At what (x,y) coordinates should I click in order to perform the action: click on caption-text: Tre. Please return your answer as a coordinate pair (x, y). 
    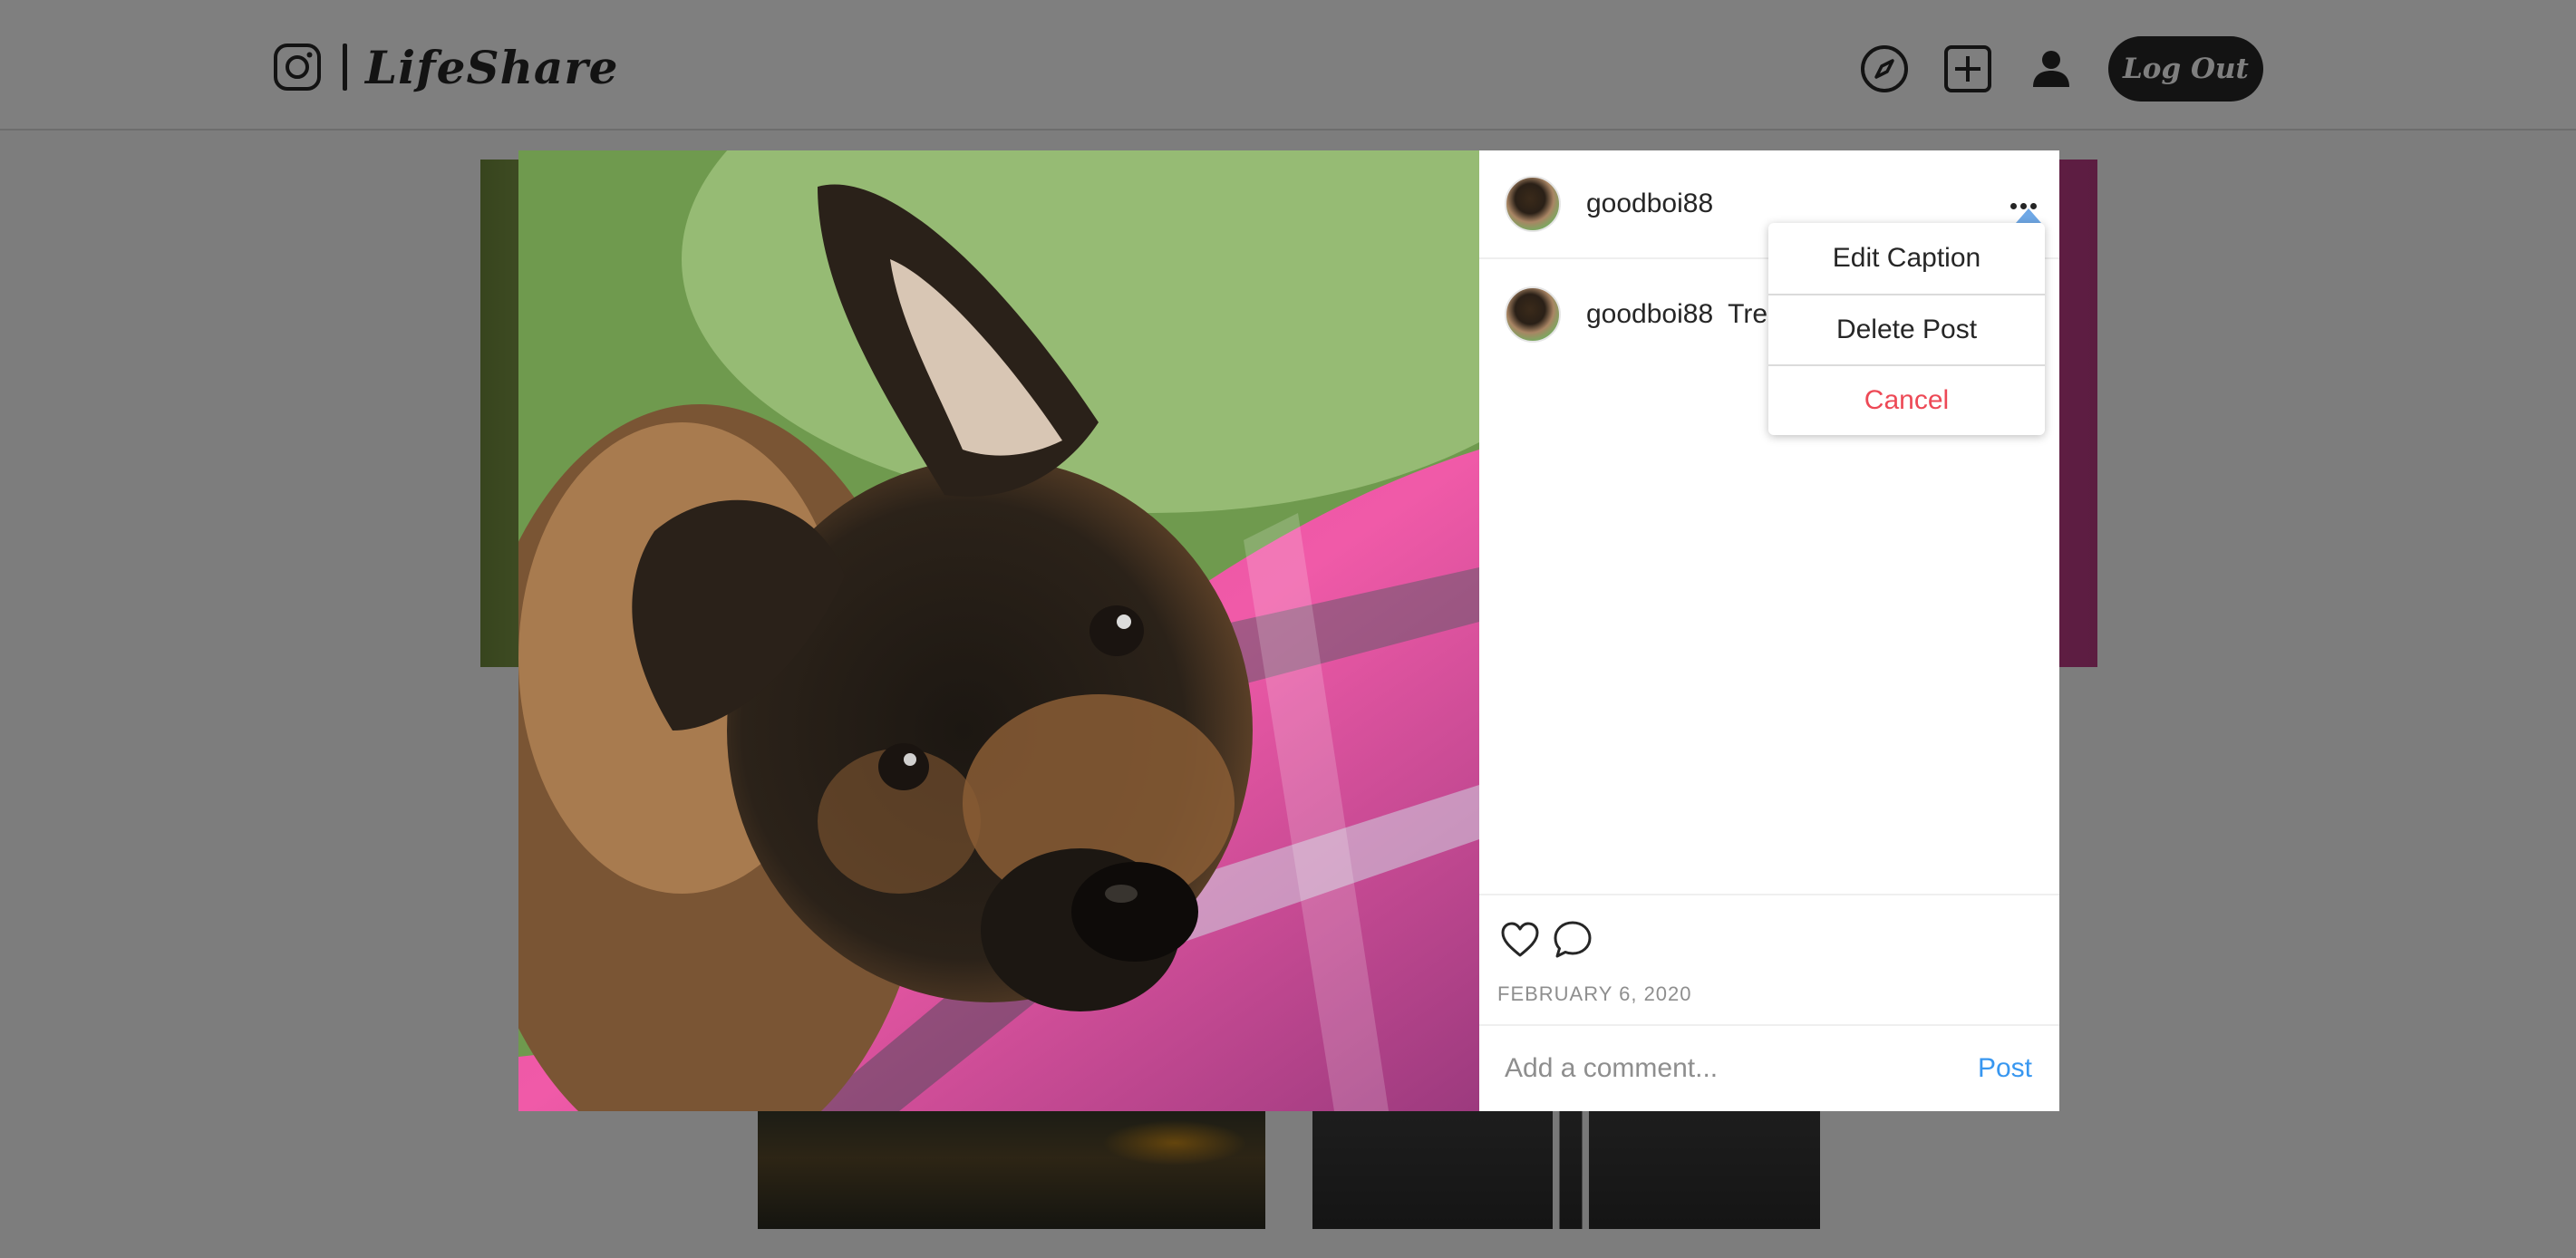
    Looking at the image, I should click on (1748, 314).